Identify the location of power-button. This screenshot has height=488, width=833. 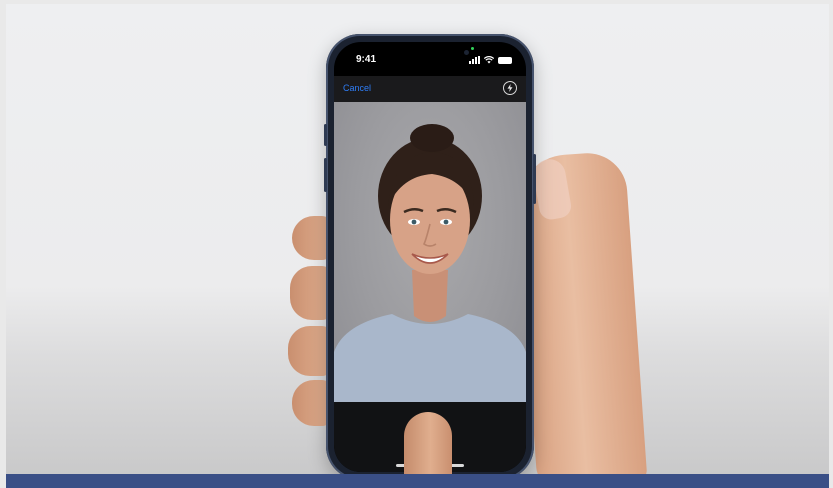
(534, 179).